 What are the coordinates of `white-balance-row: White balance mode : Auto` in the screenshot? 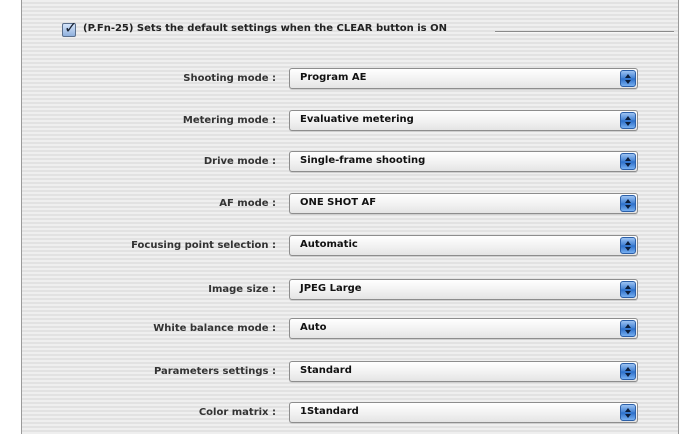 It's located at (347, 331).